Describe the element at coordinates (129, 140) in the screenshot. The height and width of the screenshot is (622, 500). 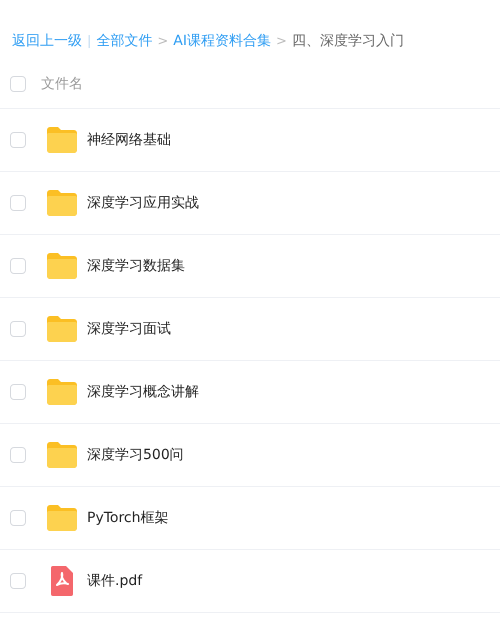
I see `file-name: 神经网络基础` at that location.